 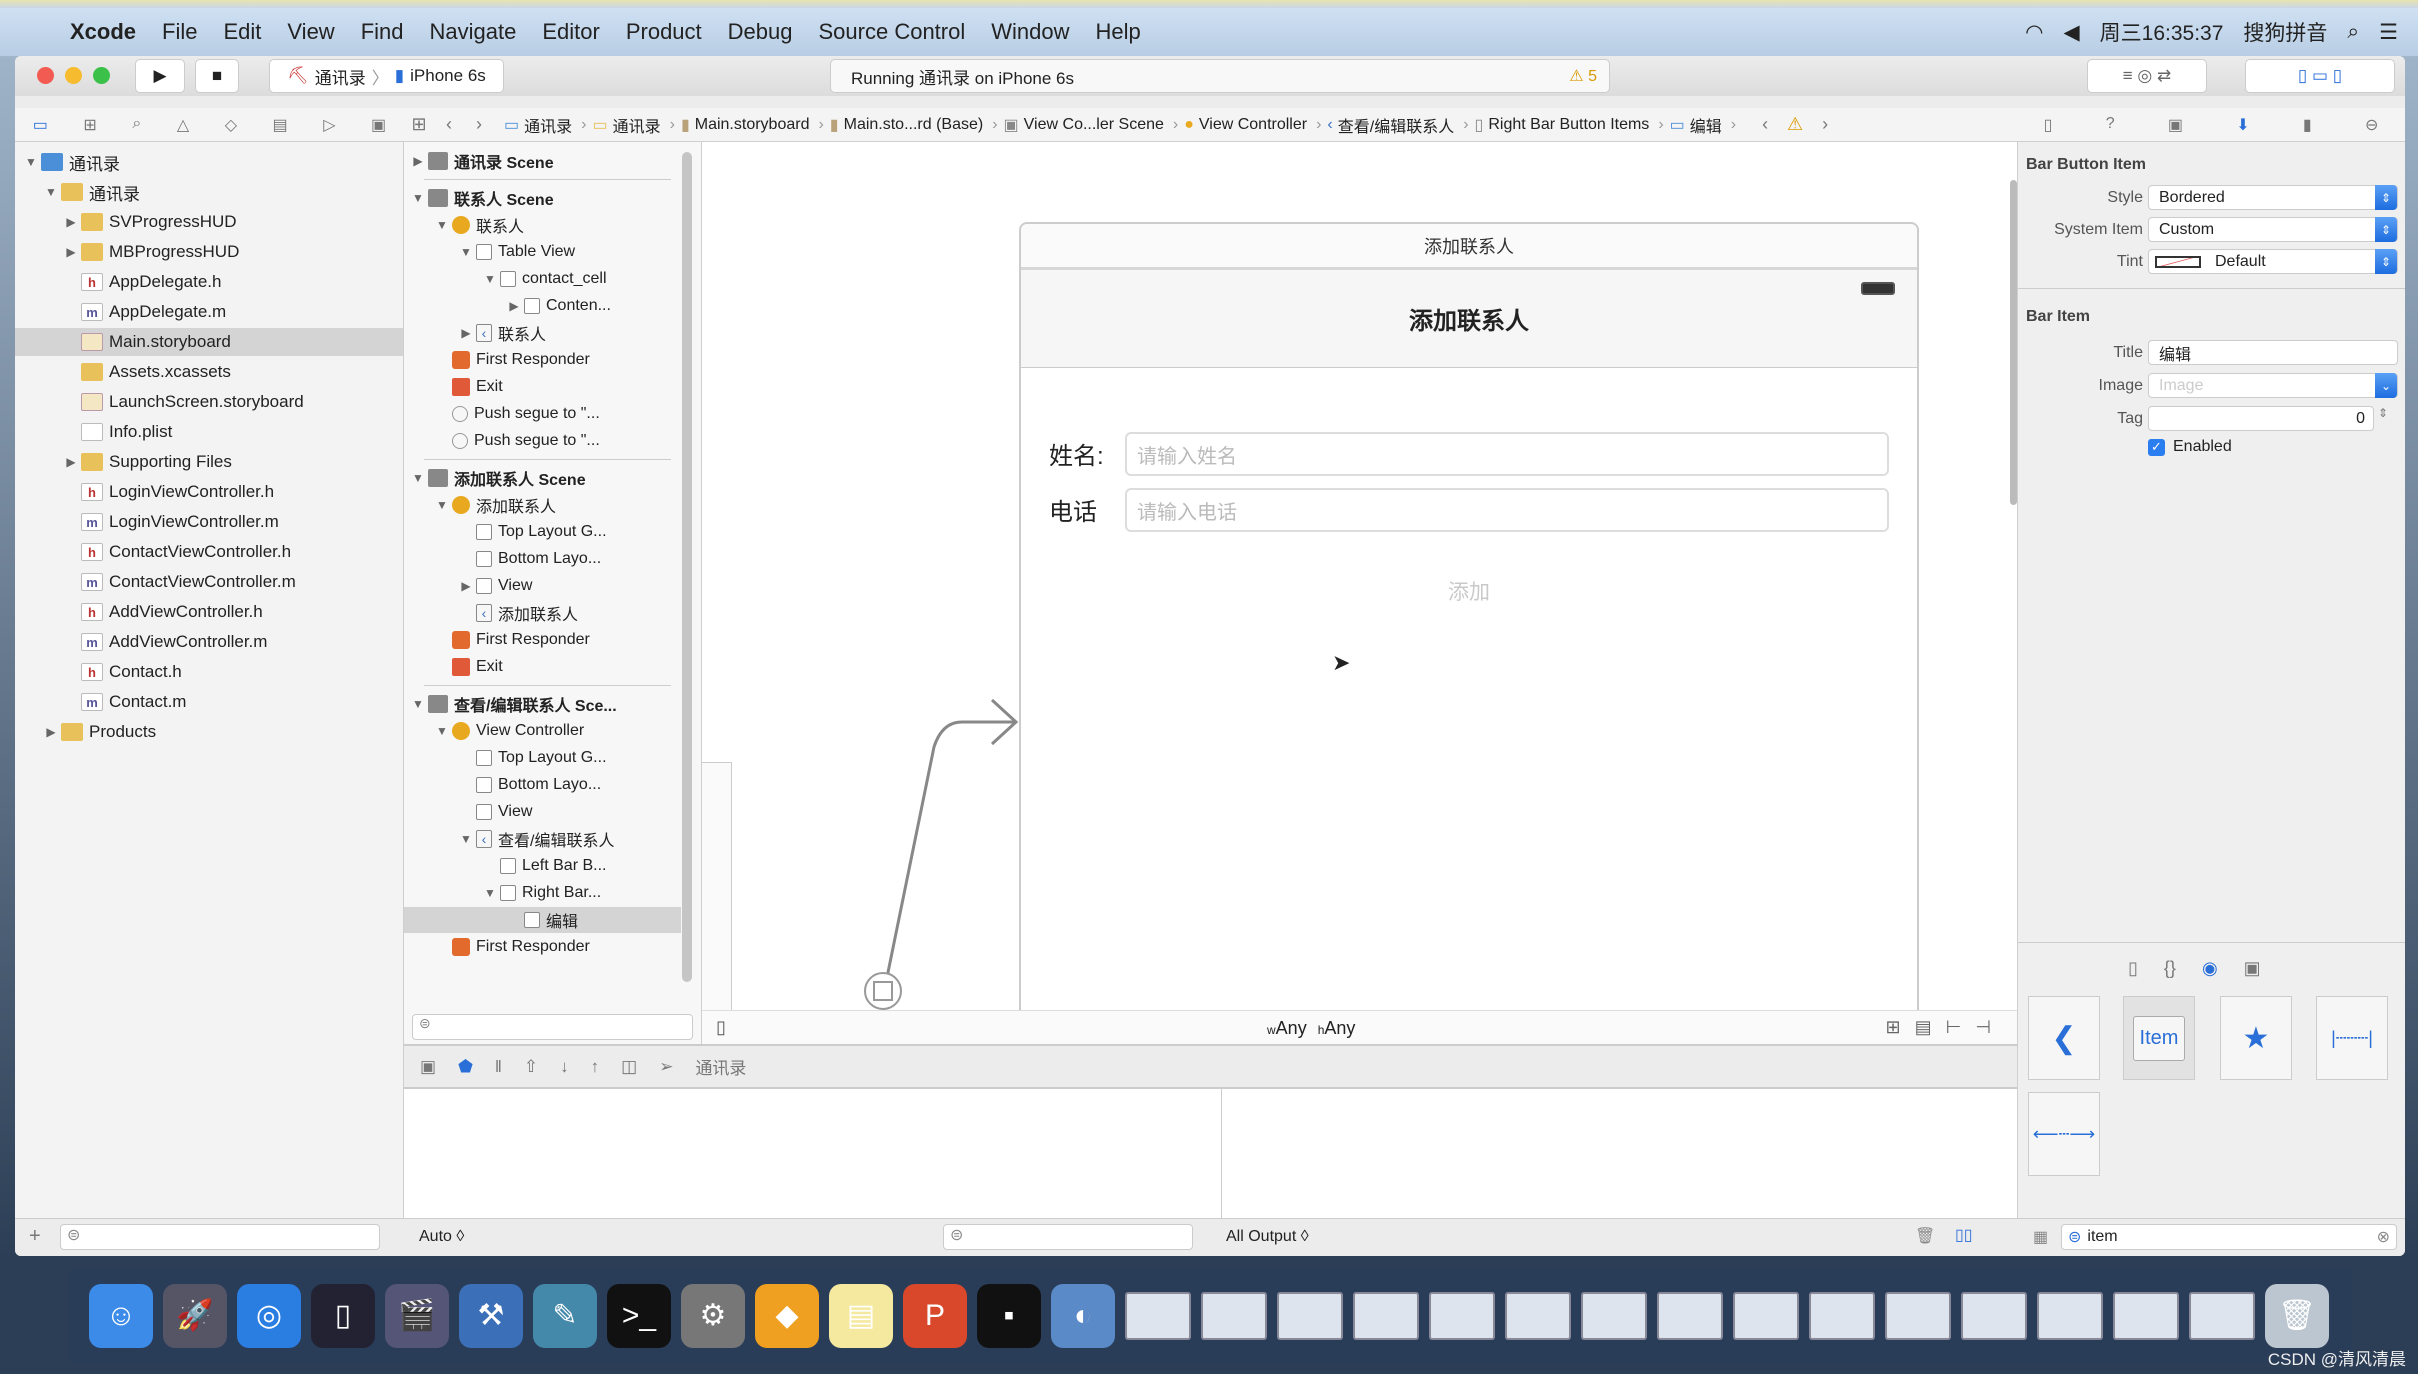 What do you see at coordinates (542, 333) in the screenshot?
I see `outline-item: ▶ ‹ 联系人` at bounding box center [542, 333].